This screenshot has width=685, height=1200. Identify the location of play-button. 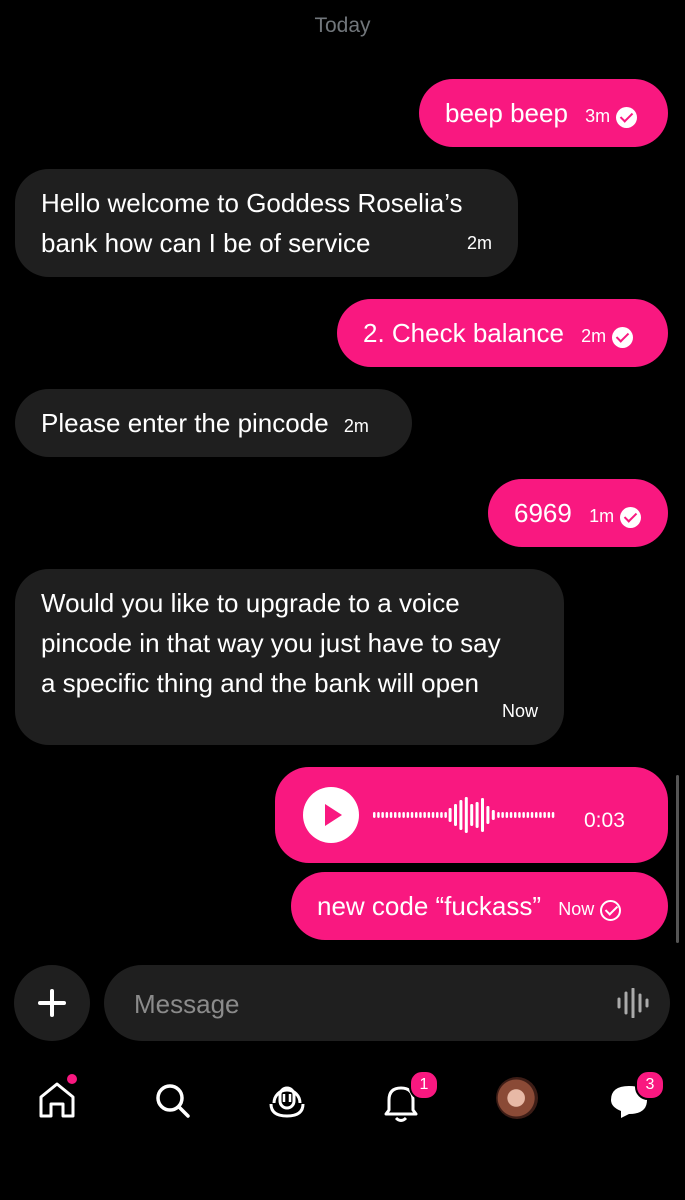
(331, 815).